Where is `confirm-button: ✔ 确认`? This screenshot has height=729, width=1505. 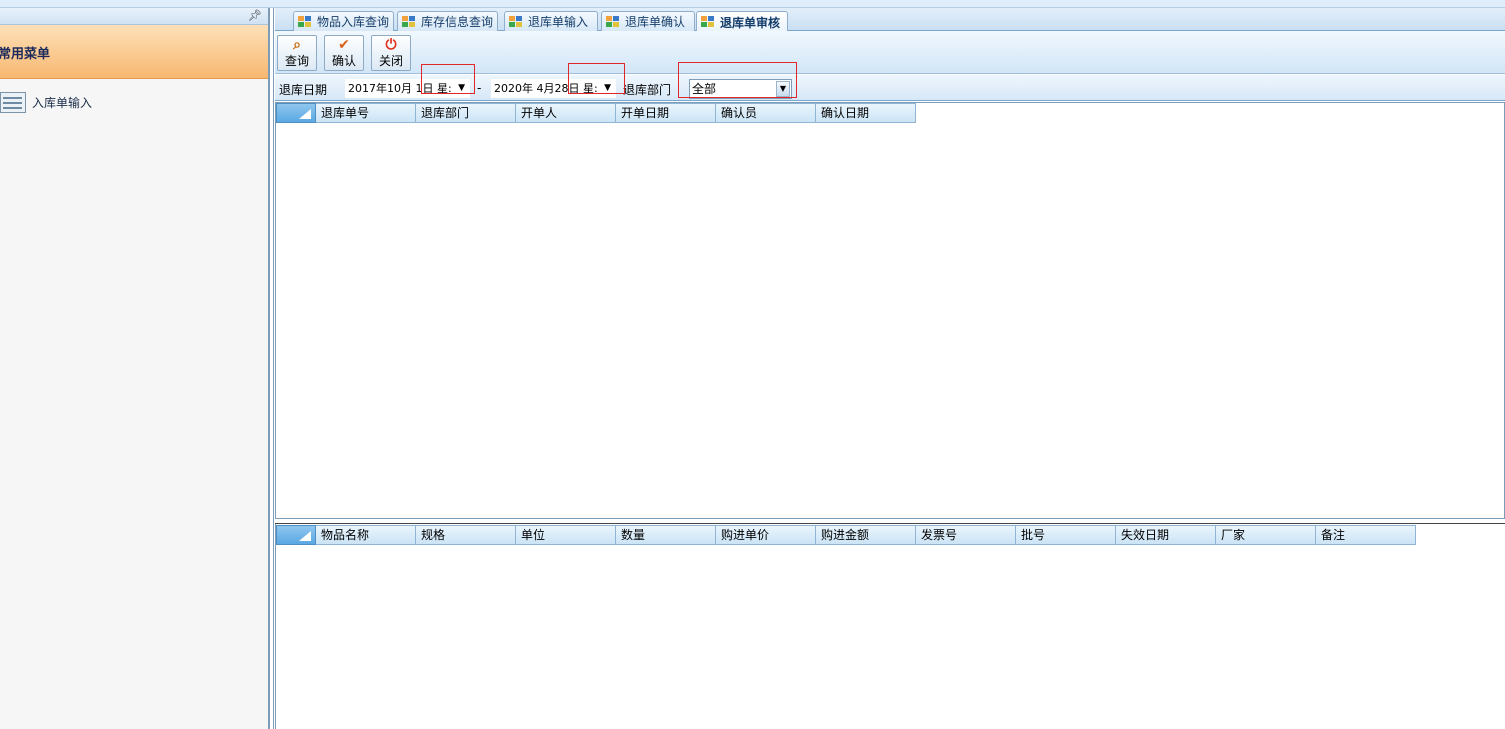
confirm-button: ✔ 确认 is located at coordinates (344, 53).